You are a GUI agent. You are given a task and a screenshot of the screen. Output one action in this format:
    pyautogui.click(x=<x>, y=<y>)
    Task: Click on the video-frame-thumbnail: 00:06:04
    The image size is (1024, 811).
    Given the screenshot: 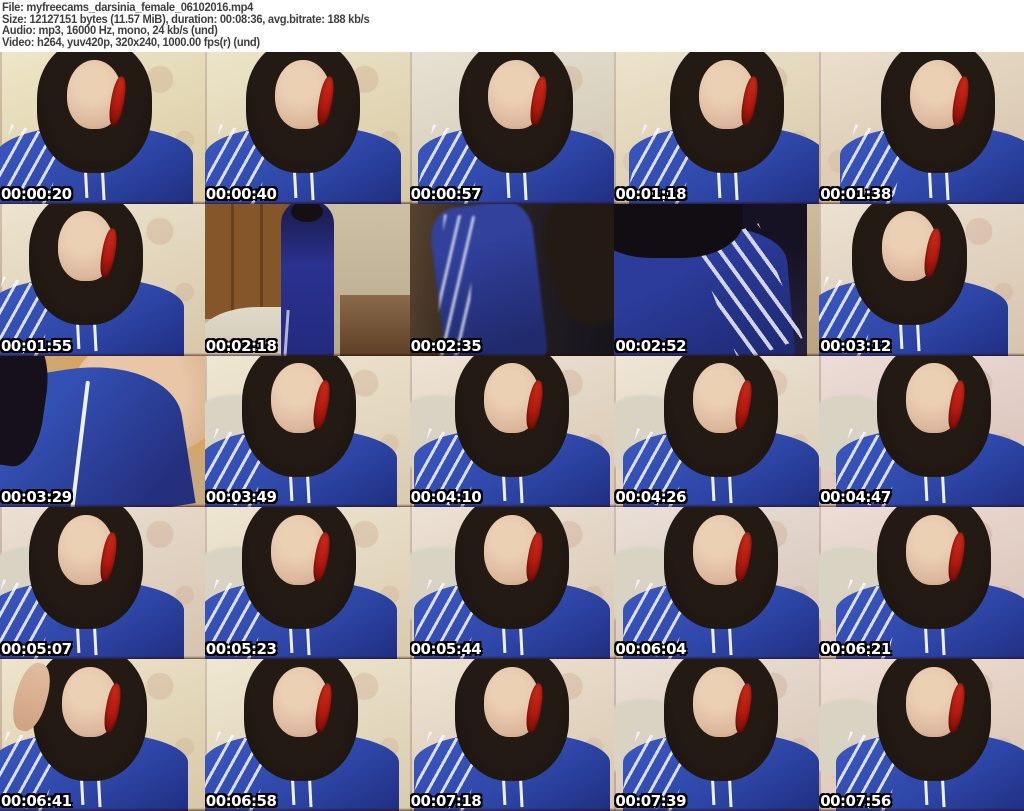 What is the action you would take?
    pyautogui.click(x=717, y=583)
    